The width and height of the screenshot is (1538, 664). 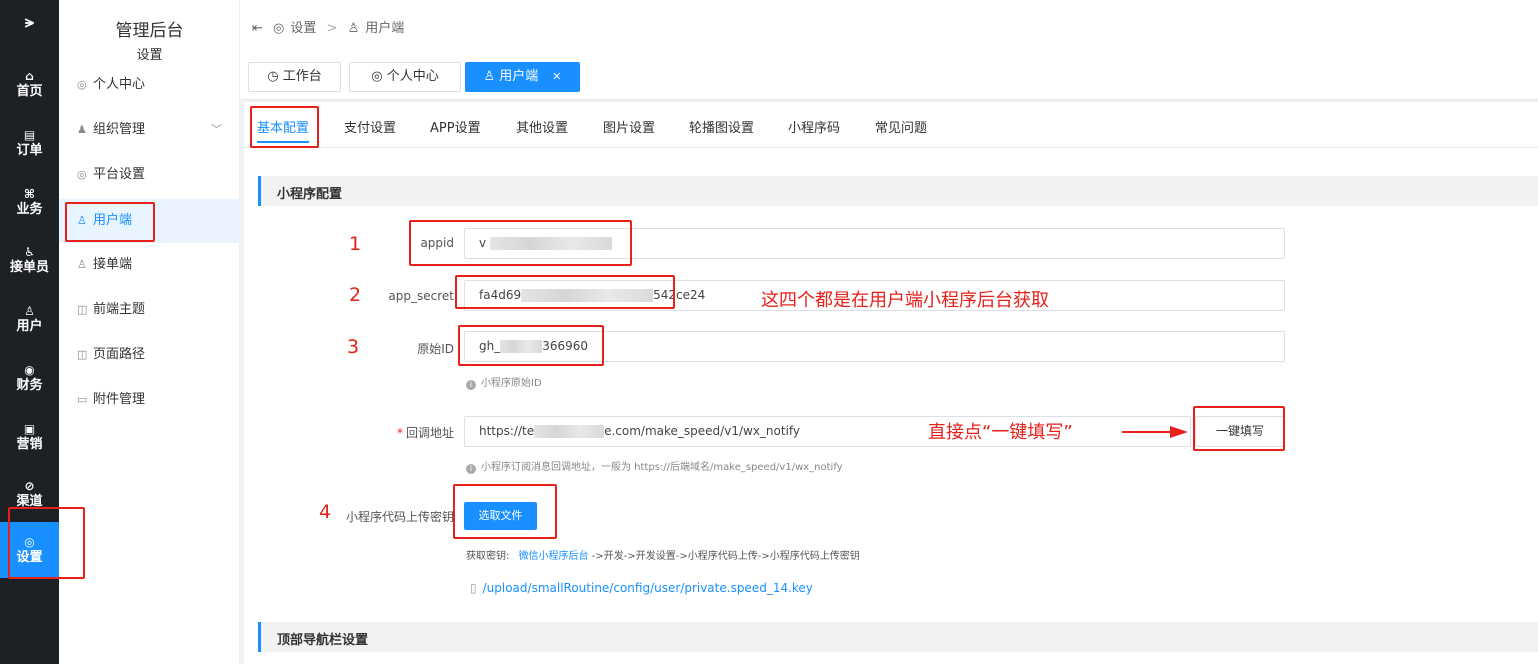 I want to click on app-secret-label: app_secret, so click(x=421, y=296).